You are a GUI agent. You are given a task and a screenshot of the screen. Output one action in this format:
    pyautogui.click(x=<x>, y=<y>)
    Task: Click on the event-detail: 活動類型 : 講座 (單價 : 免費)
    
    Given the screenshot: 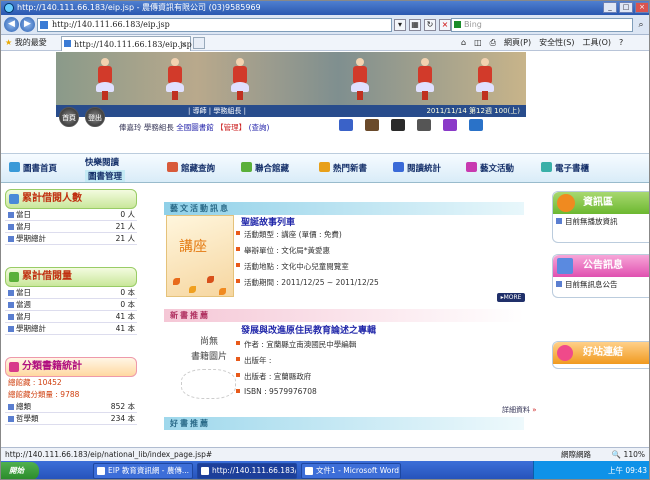 What is the action you would take?
    pyautogui.click(x=289, y=234)
    